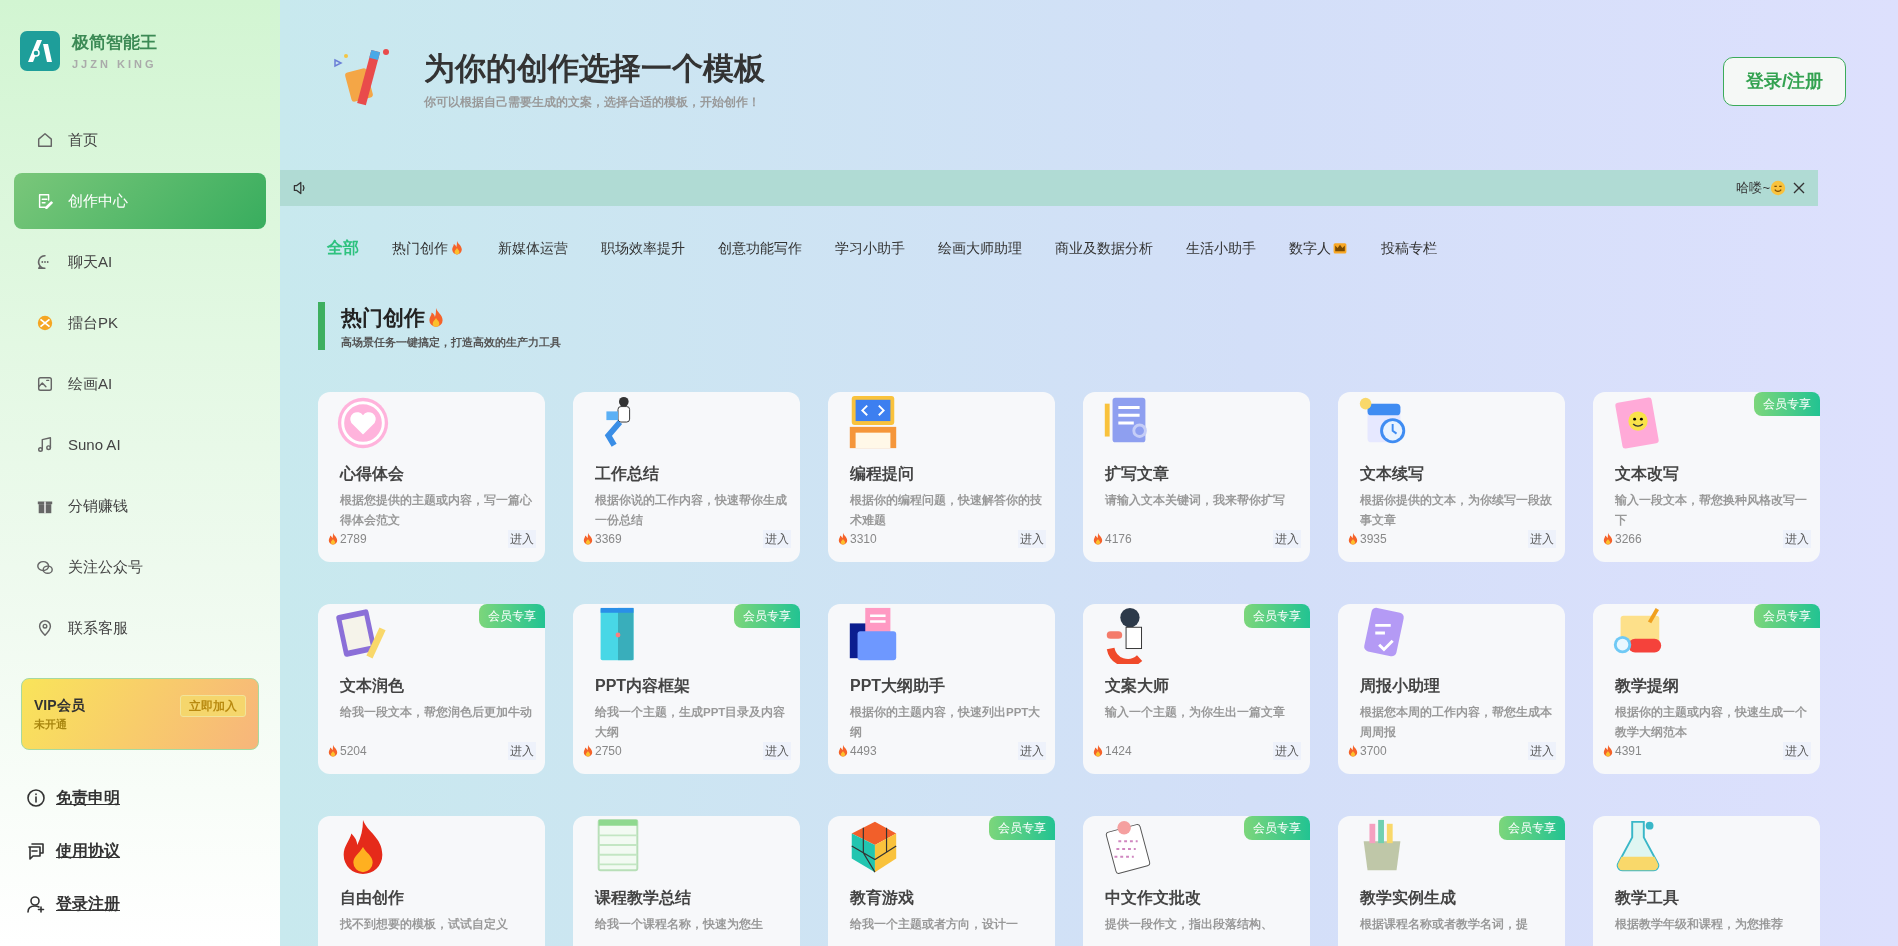 The width and height of the screenshot is (1898, 946). I want to click on sidebar-item: 关注公众号, so click(140, 567).